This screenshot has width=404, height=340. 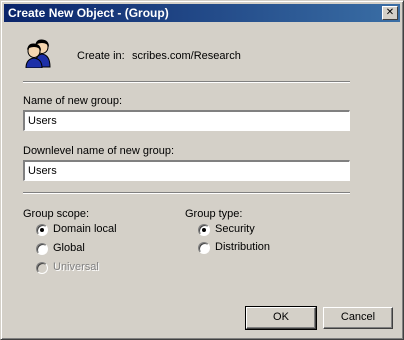 What do you see at coordinates (243, 247) in the screenshot?
I see `type-distribution-label: Distribution` at bounding box center [243, 247].